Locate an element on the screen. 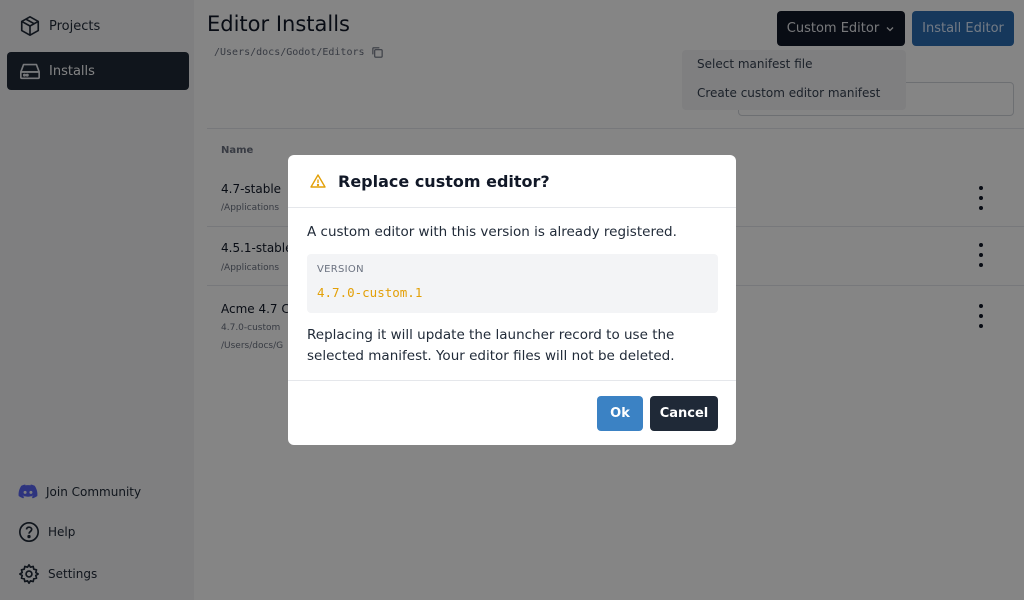  version-value: 4.7.0-custom.1 is located at coordinates (370, 292).